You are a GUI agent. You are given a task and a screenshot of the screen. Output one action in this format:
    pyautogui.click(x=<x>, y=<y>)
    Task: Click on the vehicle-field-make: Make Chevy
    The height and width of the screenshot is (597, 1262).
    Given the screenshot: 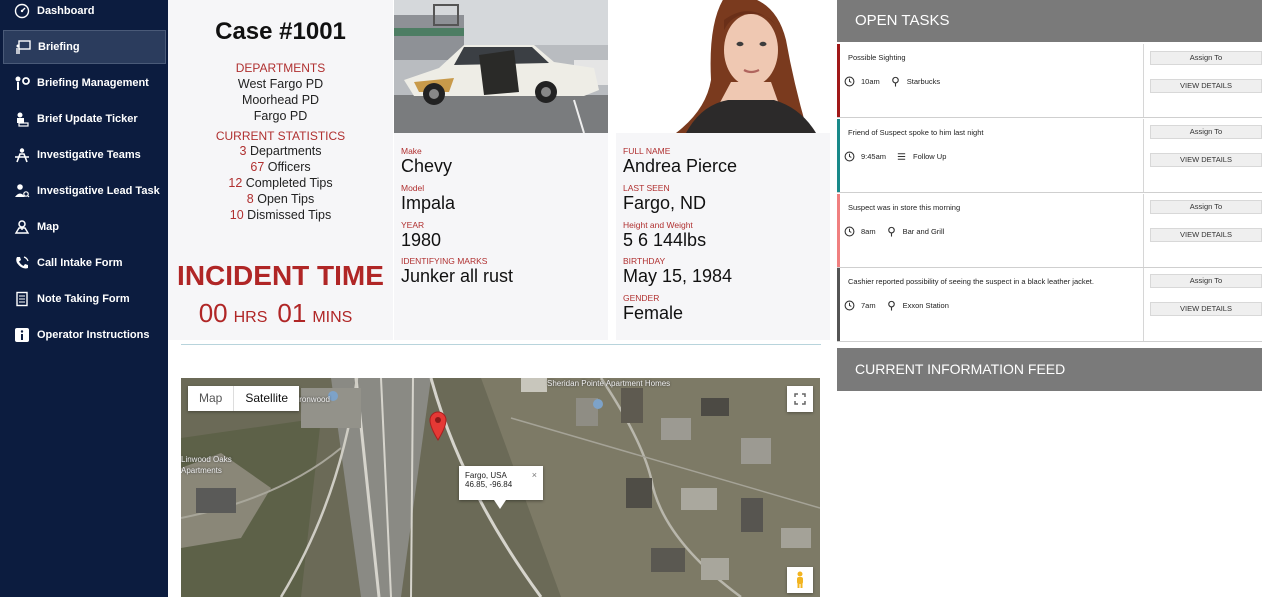 What is the action you would take?
    pyautogui.click(x=427, y=161)
    